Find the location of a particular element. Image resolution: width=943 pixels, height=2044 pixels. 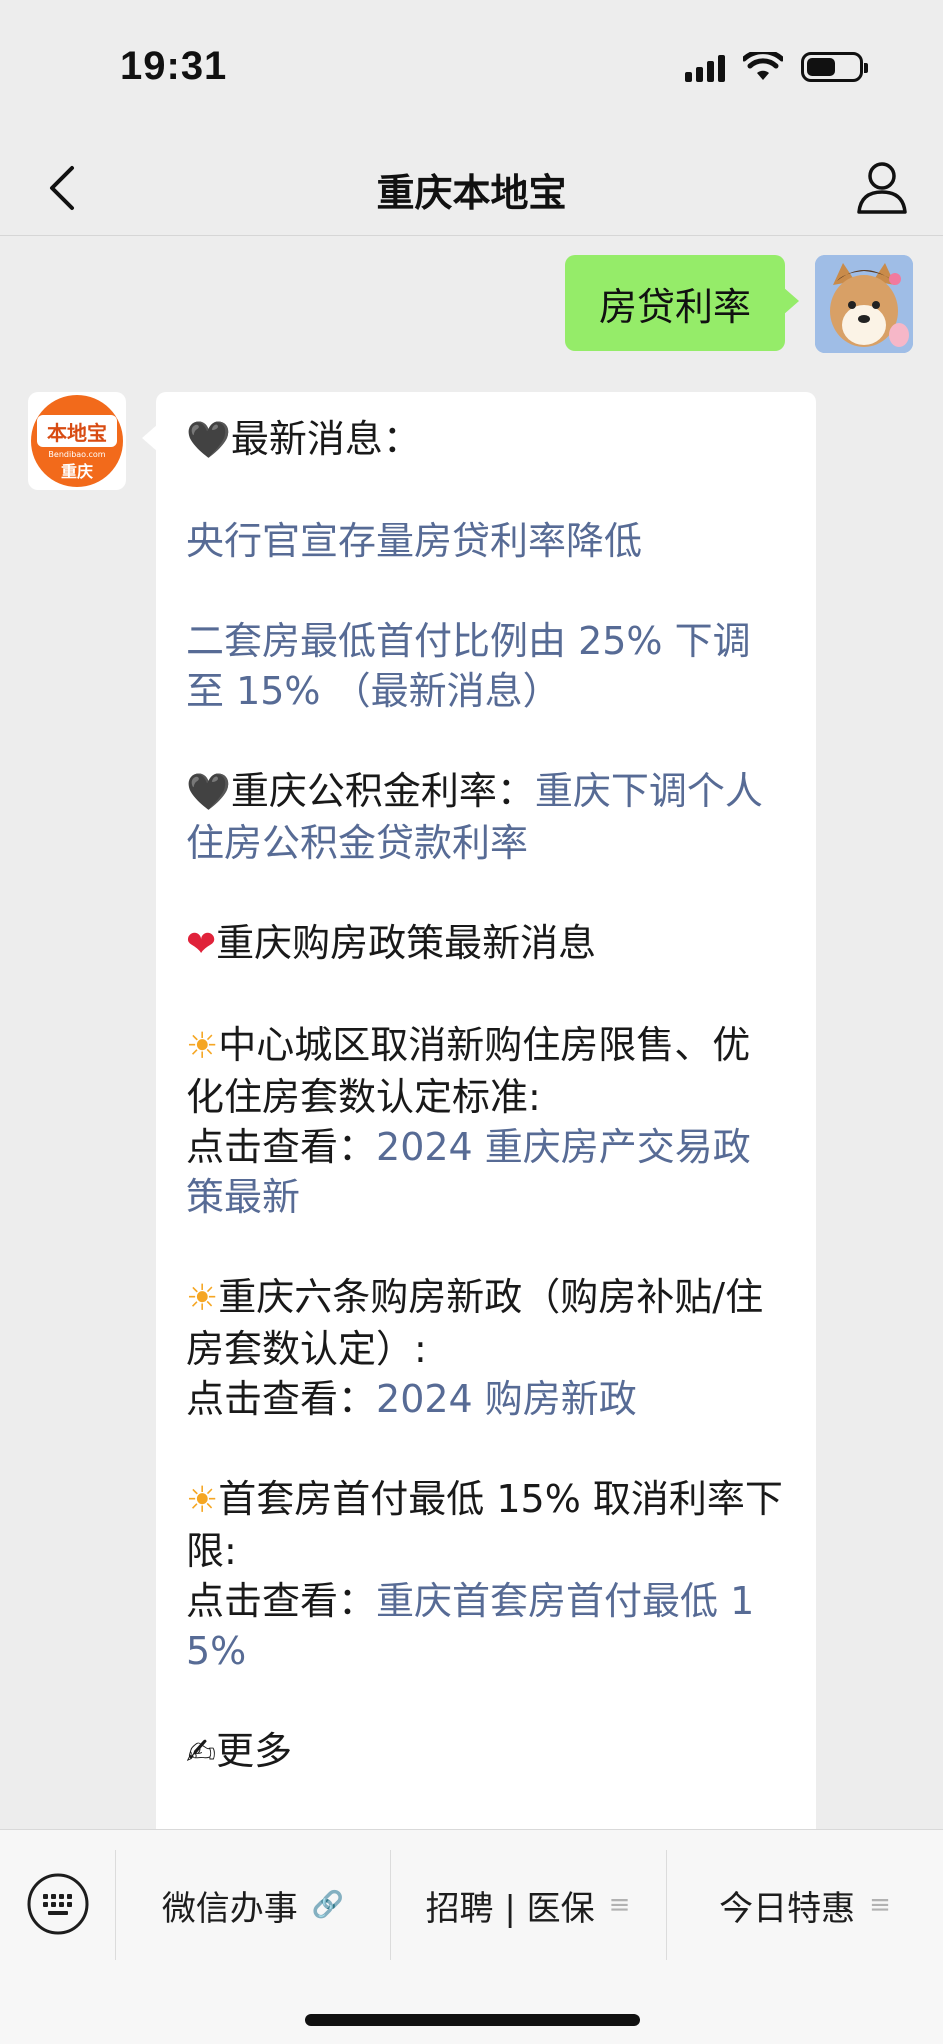

status-icons is located at coordinates (776, 67).